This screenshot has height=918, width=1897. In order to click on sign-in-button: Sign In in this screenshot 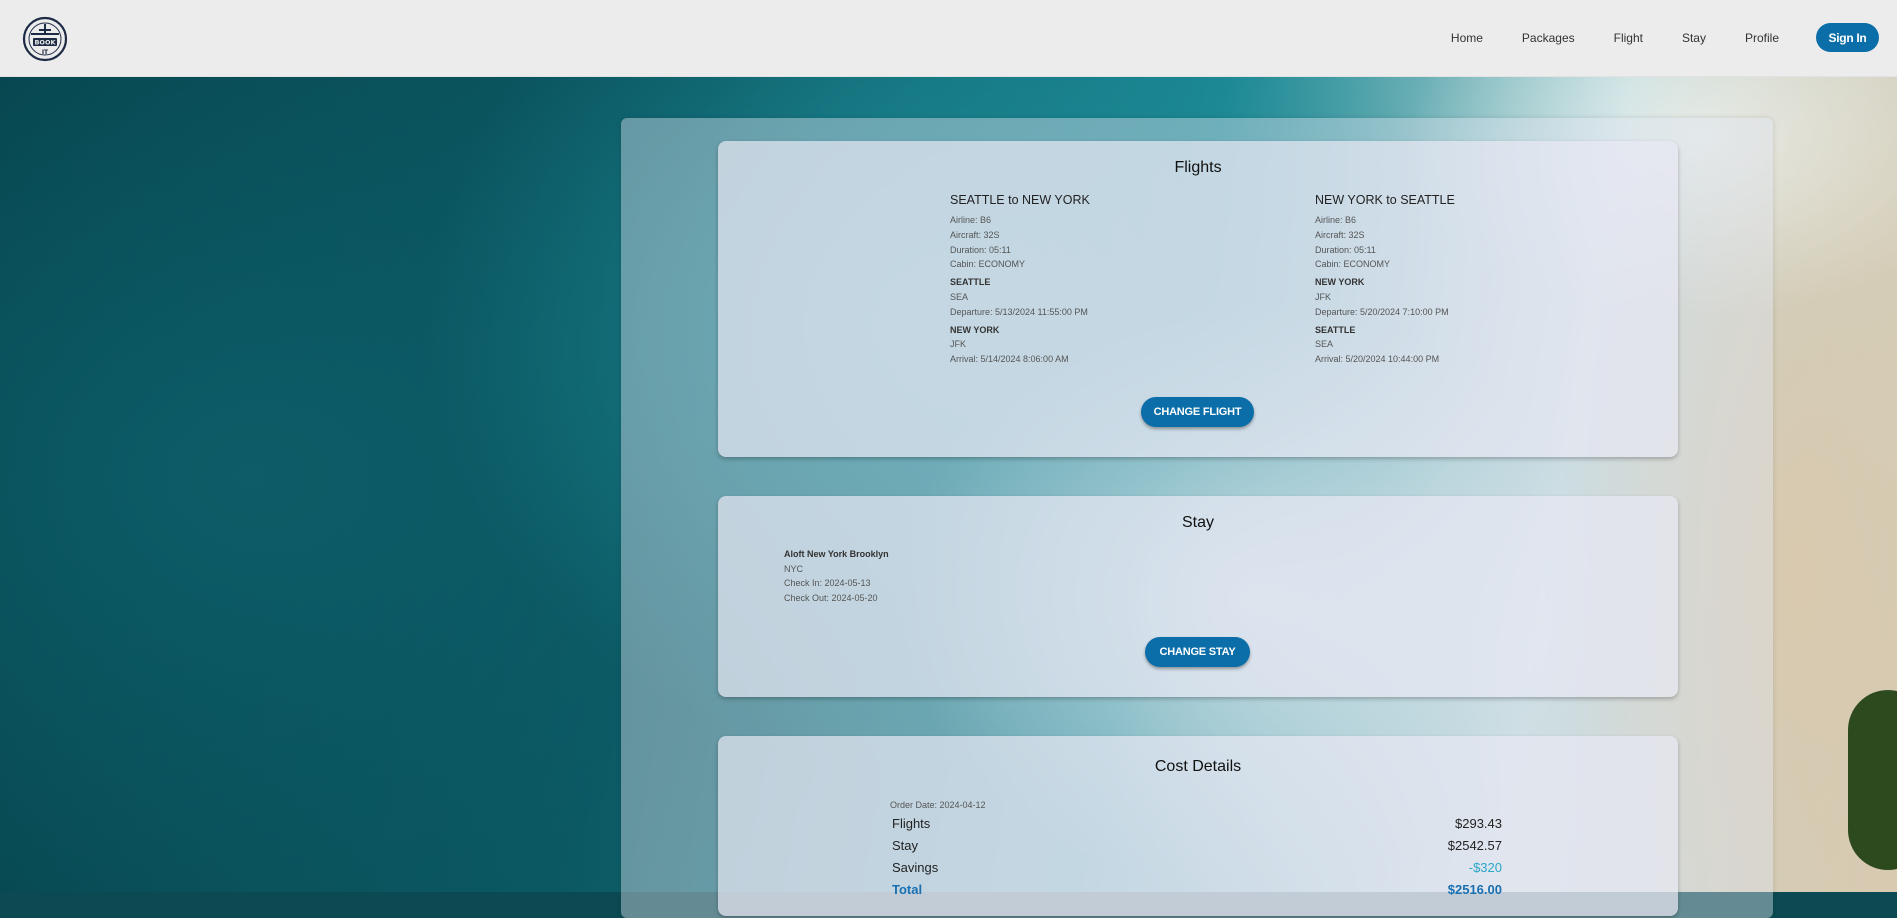, I will do `click(1847, 37)`.